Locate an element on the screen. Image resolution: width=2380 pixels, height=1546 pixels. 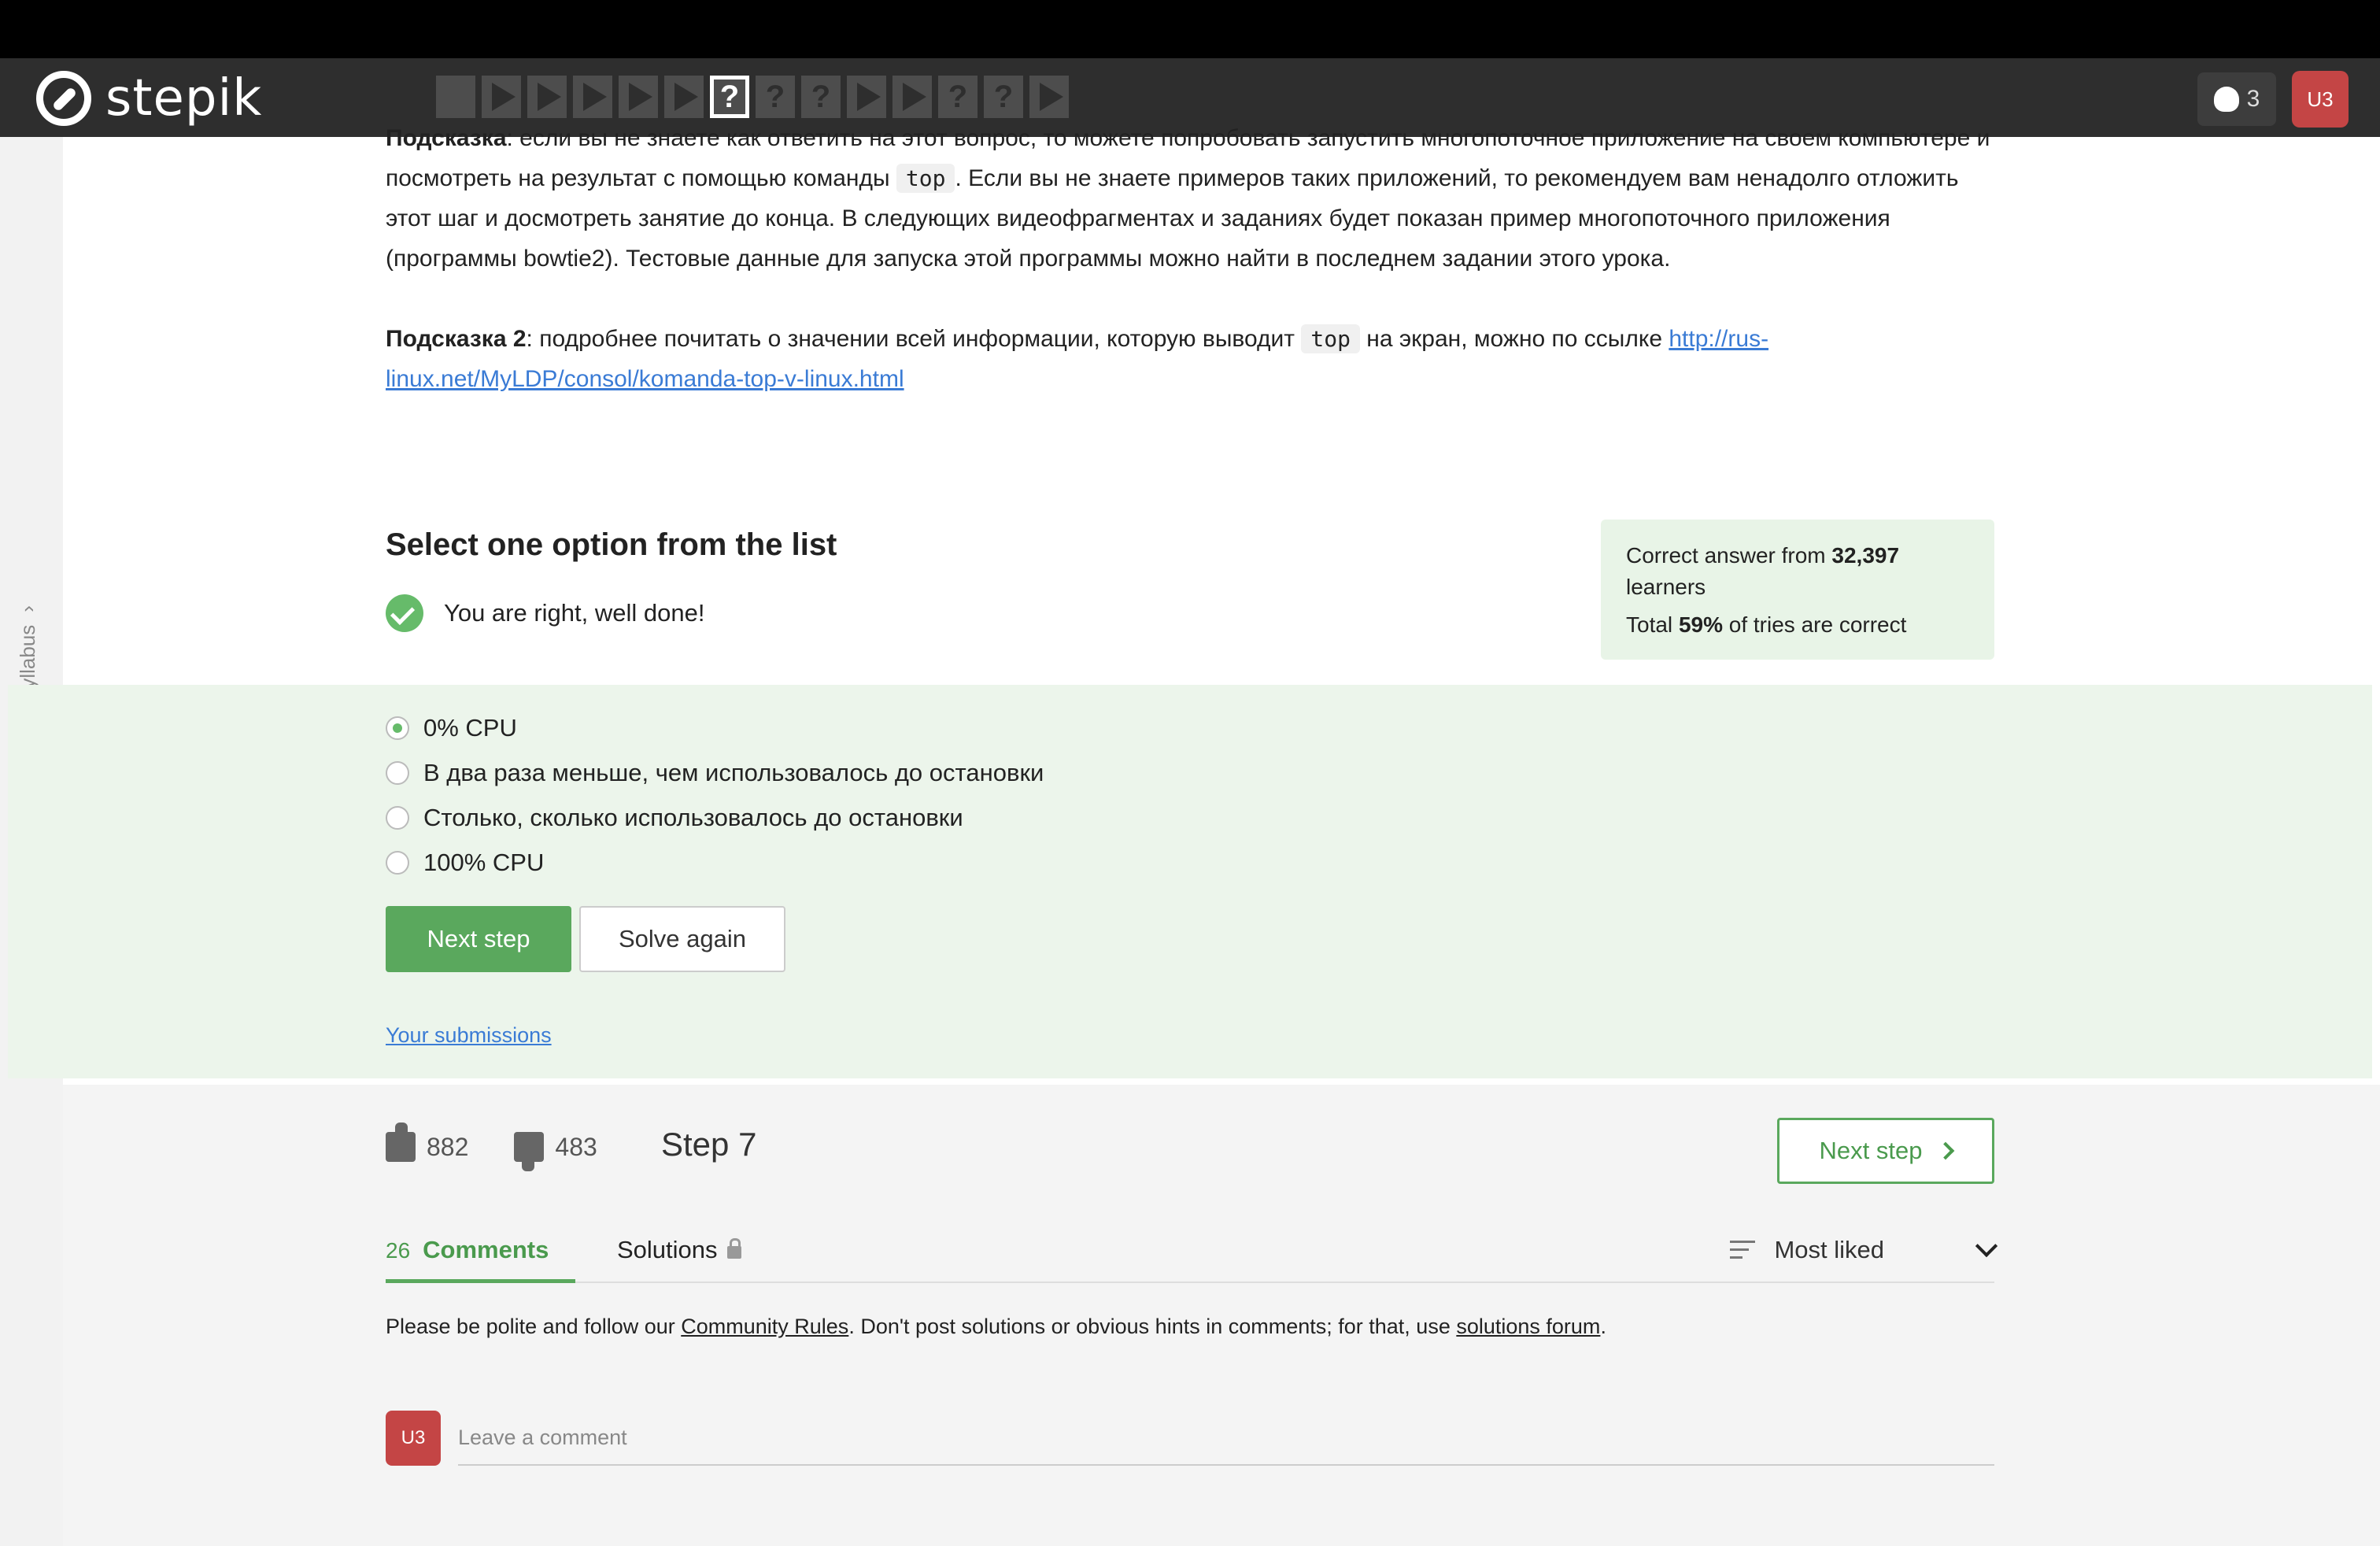
solutions-tab-label: Solutions is located at coordinates (667, 1249).